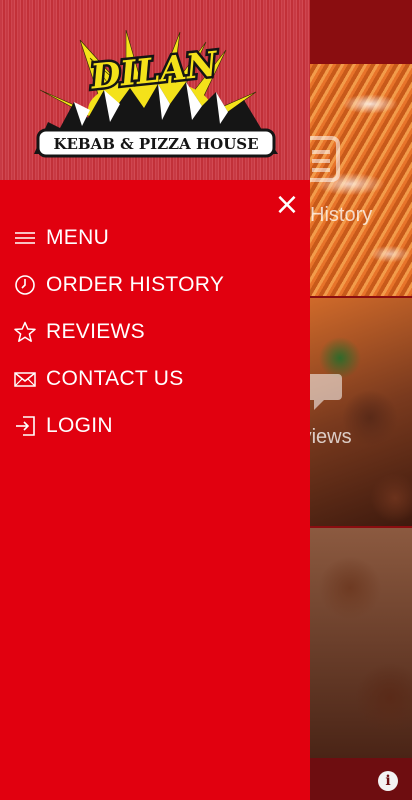  Describe the element at coordinates (361, 643) in the screenshot. I see `food-image-tile` at that location.